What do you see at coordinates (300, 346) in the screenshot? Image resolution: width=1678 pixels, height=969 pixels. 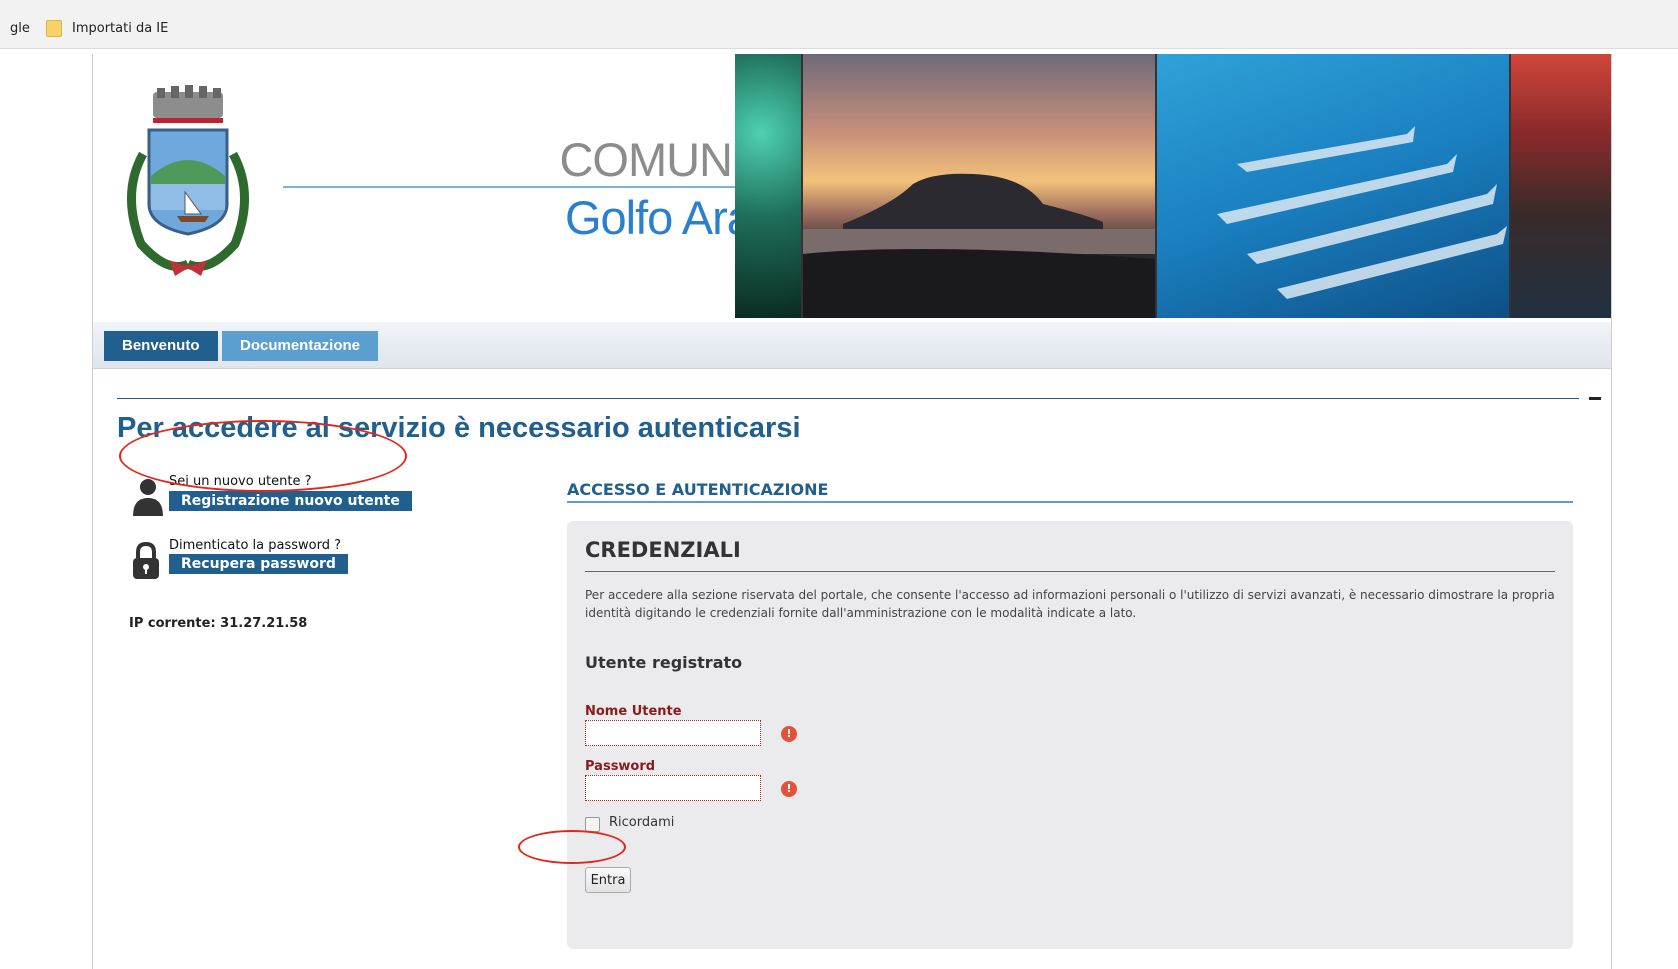 I see `tab-documentazione: Documentazione` at bounding box center [300, 346].